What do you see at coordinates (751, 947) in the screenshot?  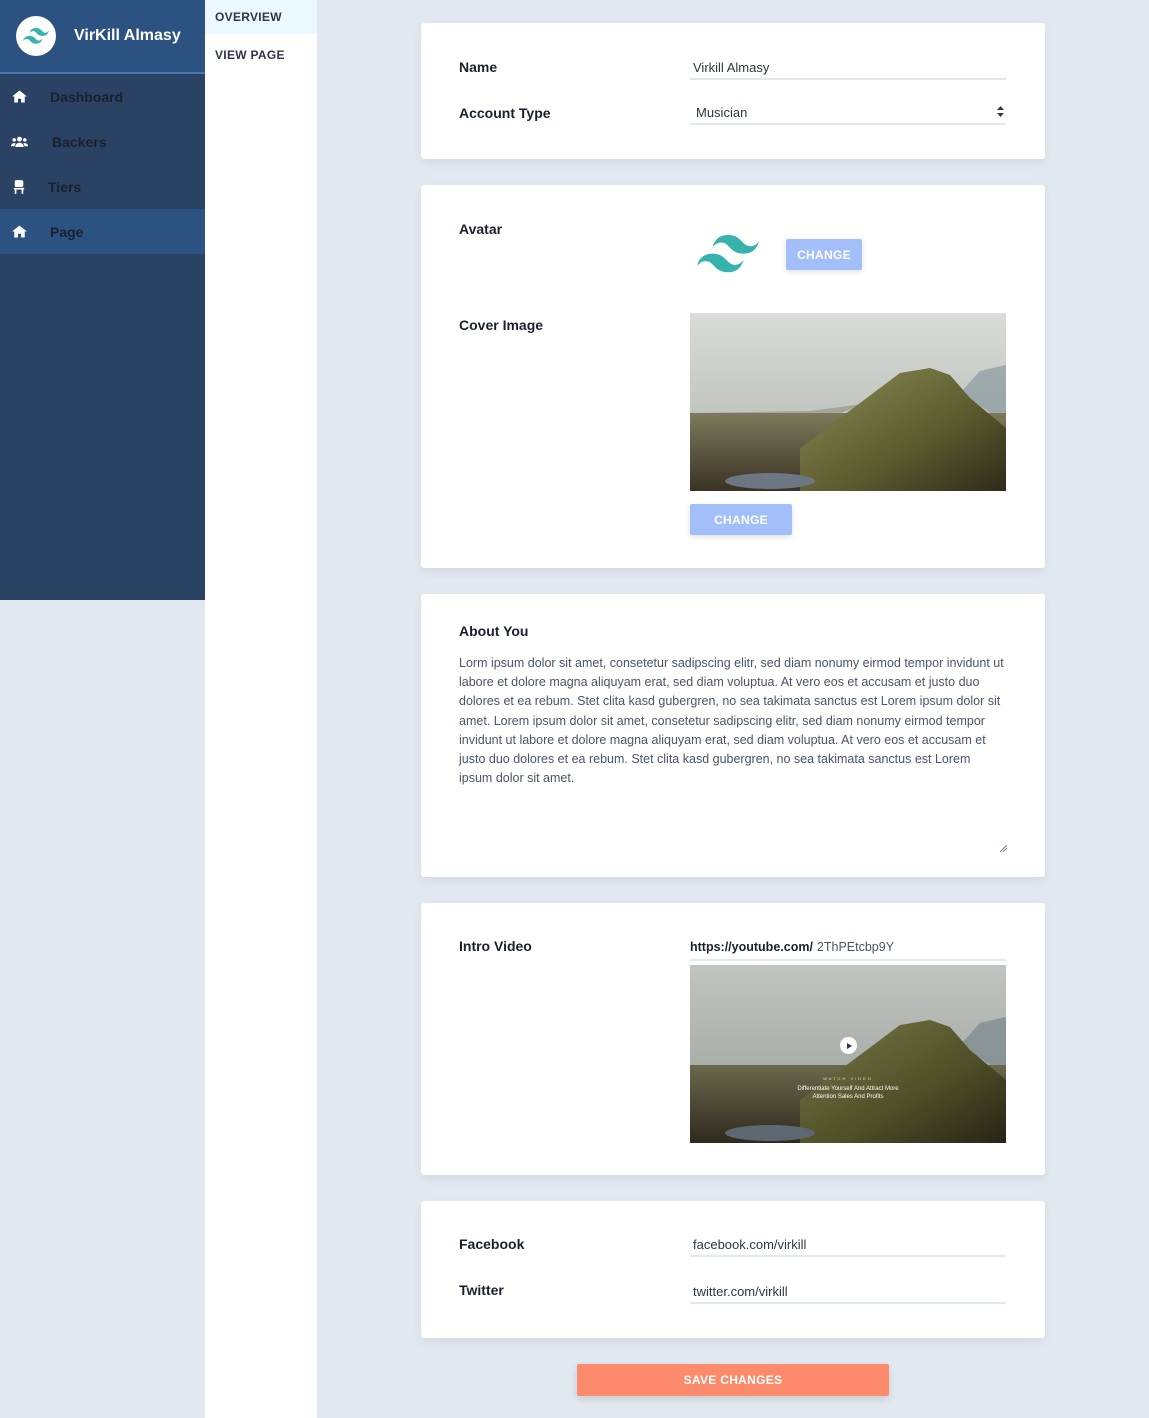 I see `video-url-prefix: https://youtube.com/` at bounding box center [751, 947].